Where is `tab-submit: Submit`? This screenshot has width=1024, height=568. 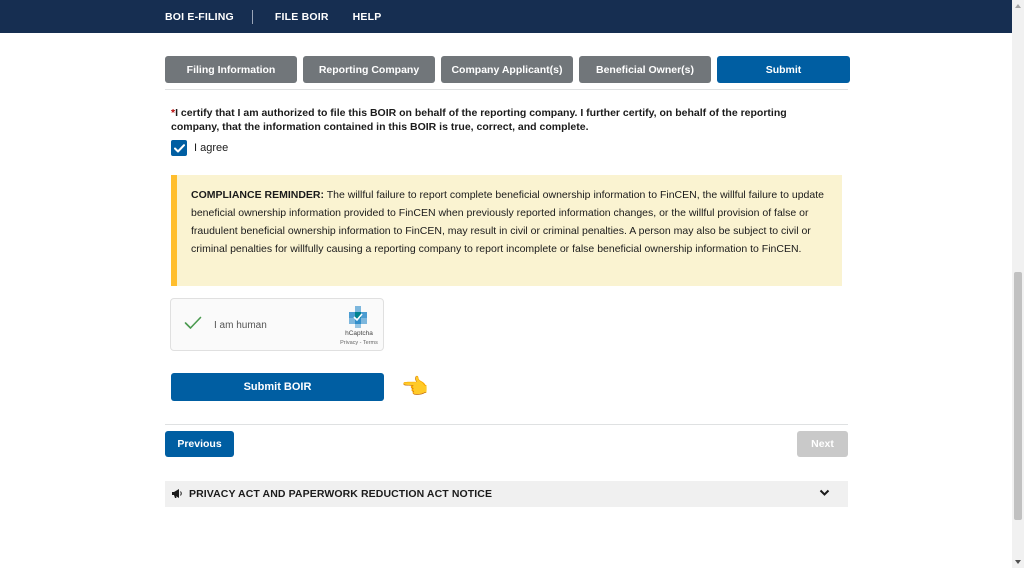 tab-submit: Submit is located at coordinates (783, 69).